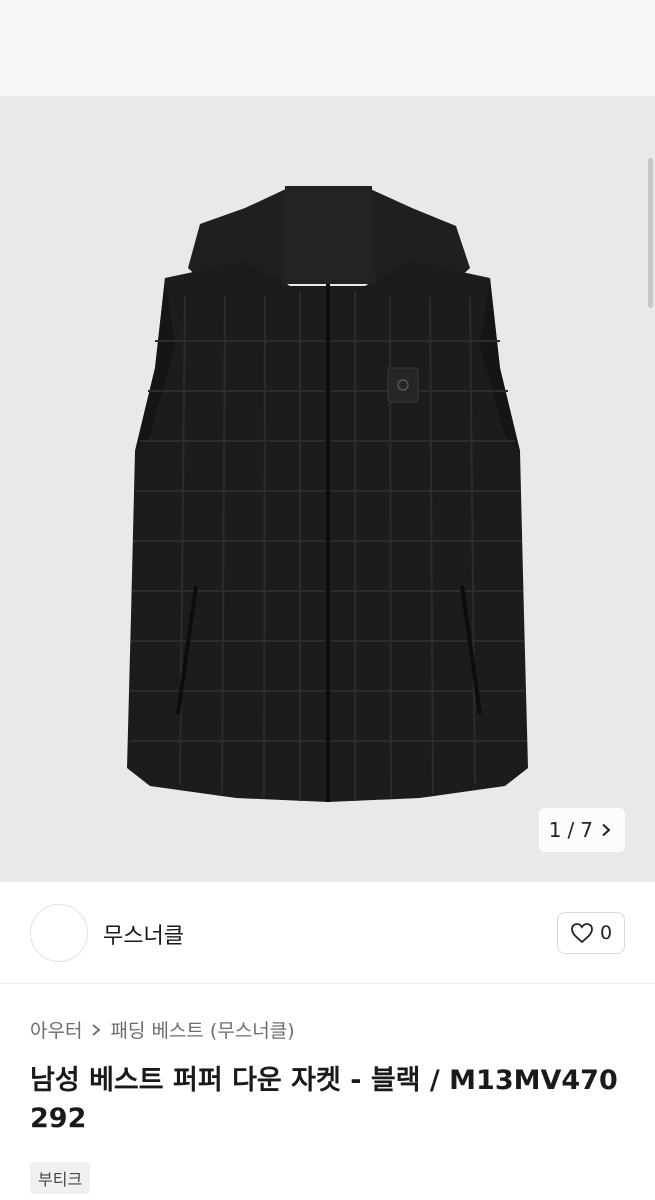 Image resolution: width=655 pixels, height=1200 pixels. Describe the element at coordinates (327, 933) in the screenshot. I see `seller-row: 무스너클 0` at that location.